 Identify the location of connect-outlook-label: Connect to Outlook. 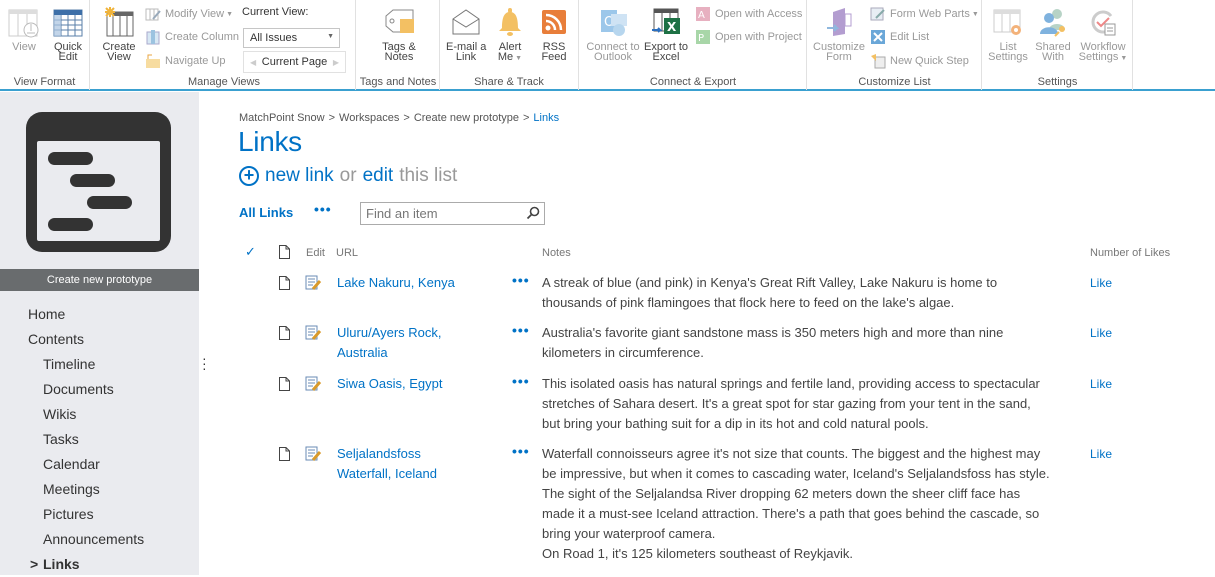
(613, 52).